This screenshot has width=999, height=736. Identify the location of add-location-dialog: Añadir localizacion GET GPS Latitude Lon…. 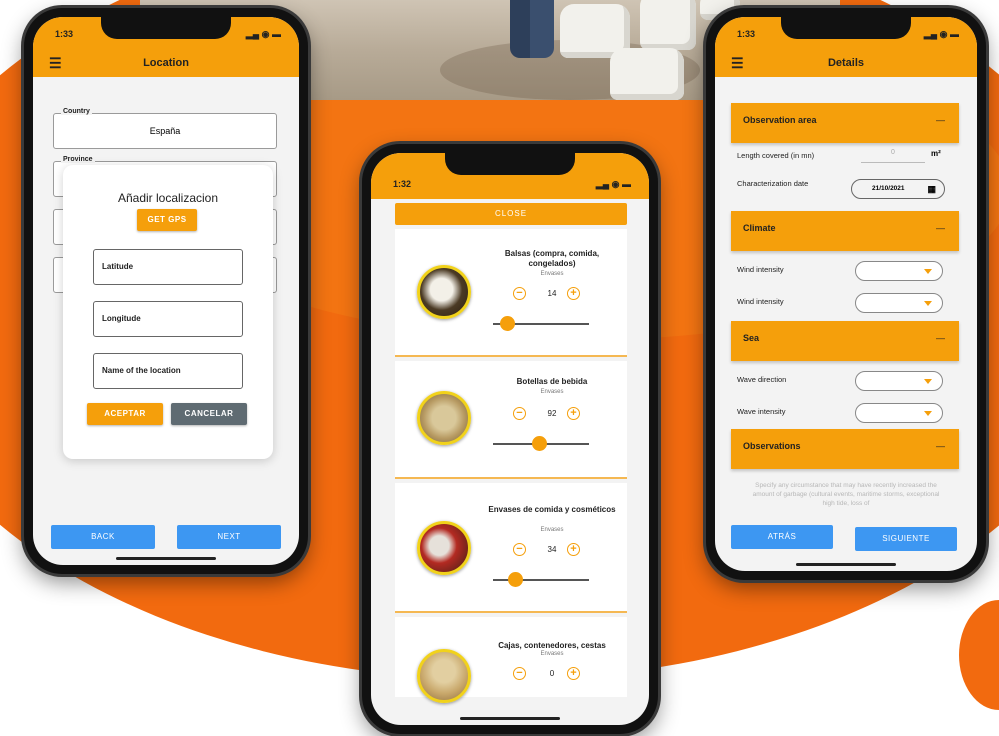
(168, 312).